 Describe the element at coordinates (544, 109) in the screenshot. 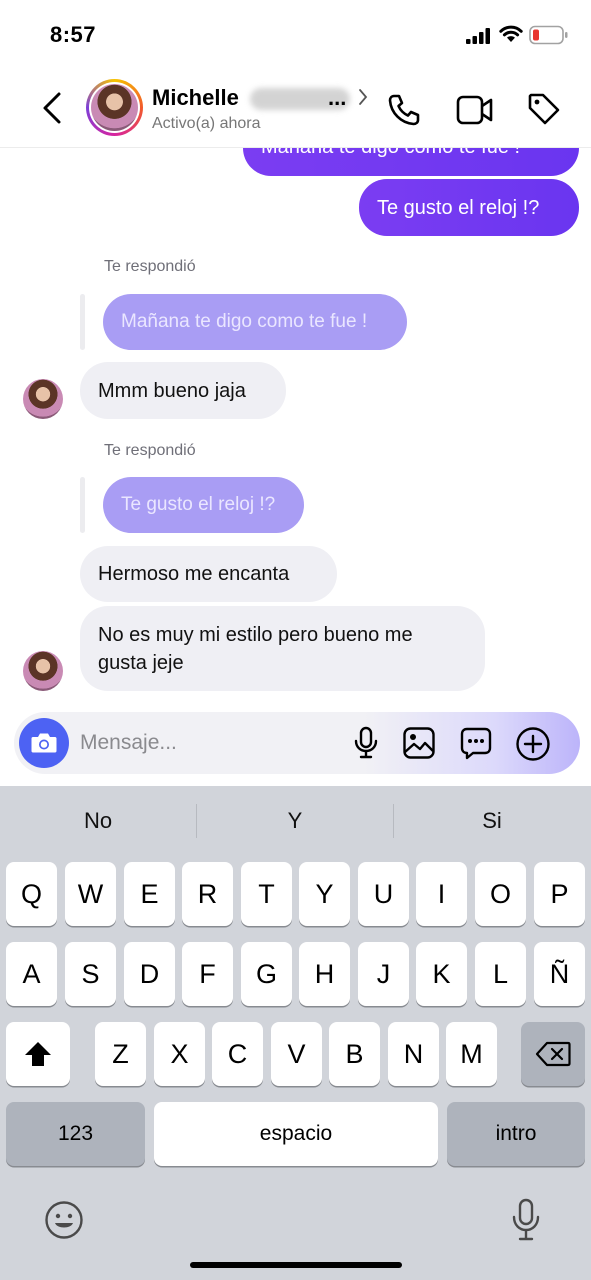

I see `tag-icon` at that location.